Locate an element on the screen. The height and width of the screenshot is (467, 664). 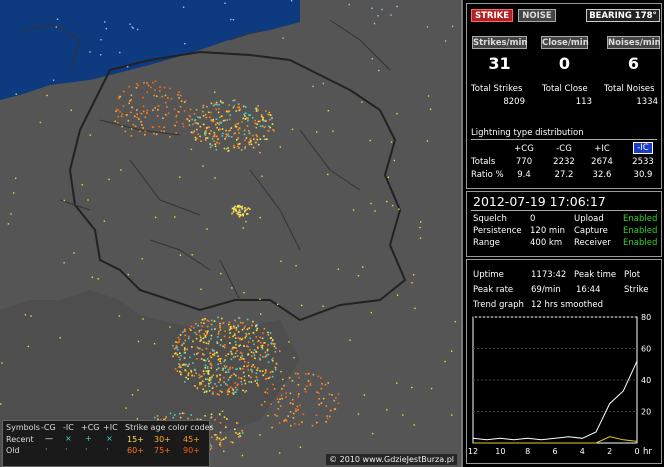
strike-toggle-button: STRIKE is located at coordinates (492, 15).